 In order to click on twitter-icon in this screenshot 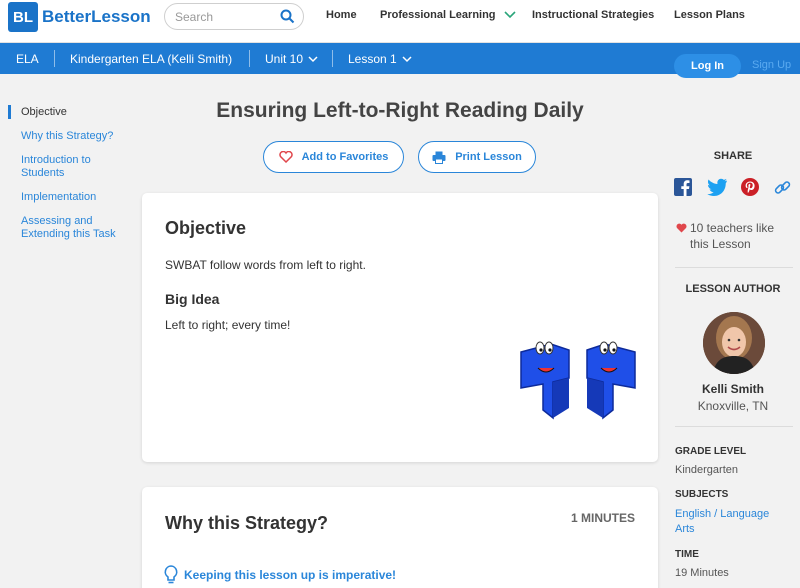, I will do `click(717, 187)`.